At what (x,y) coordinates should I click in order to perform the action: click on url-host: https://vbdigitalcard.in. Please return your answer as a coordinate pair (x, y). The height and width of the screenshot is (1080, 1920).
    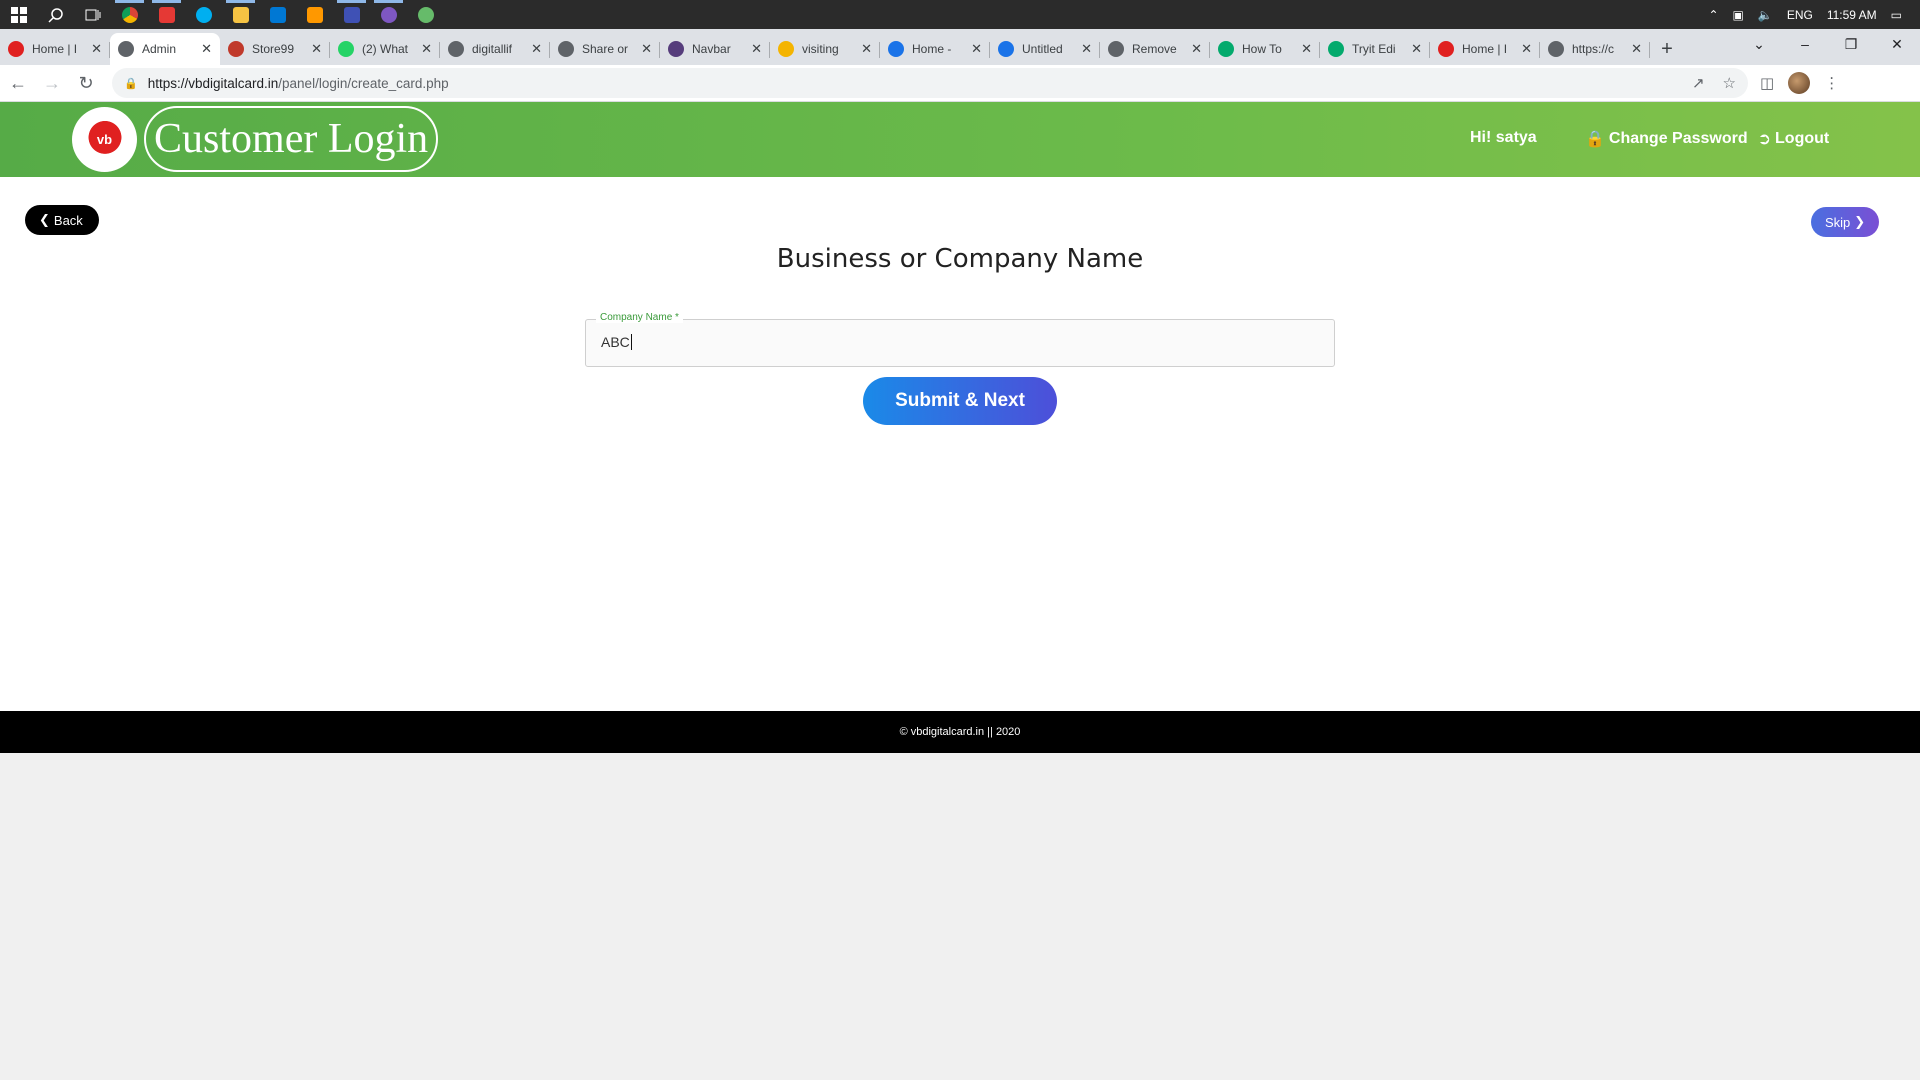
    Looking at the image, I should click on (213, 83).